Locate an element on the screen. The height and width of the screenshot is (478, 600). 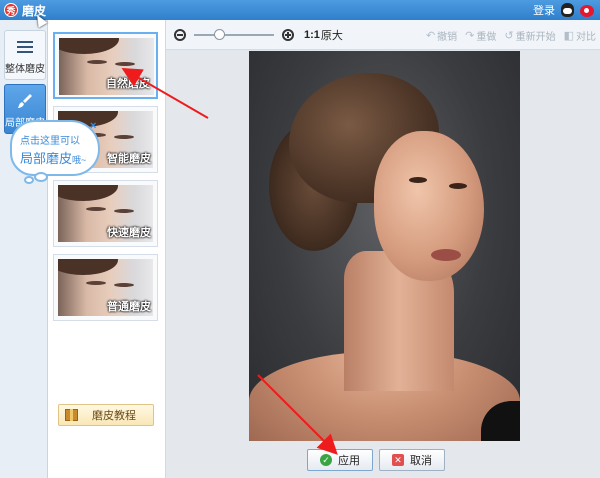
title-actions: 登录 is located at coordinates (563, 10).